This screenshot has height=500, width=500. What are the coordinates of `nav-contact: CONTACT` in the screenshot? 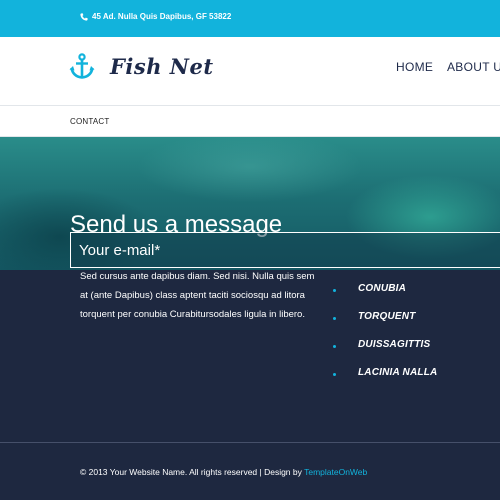 It's located at (89, 121).